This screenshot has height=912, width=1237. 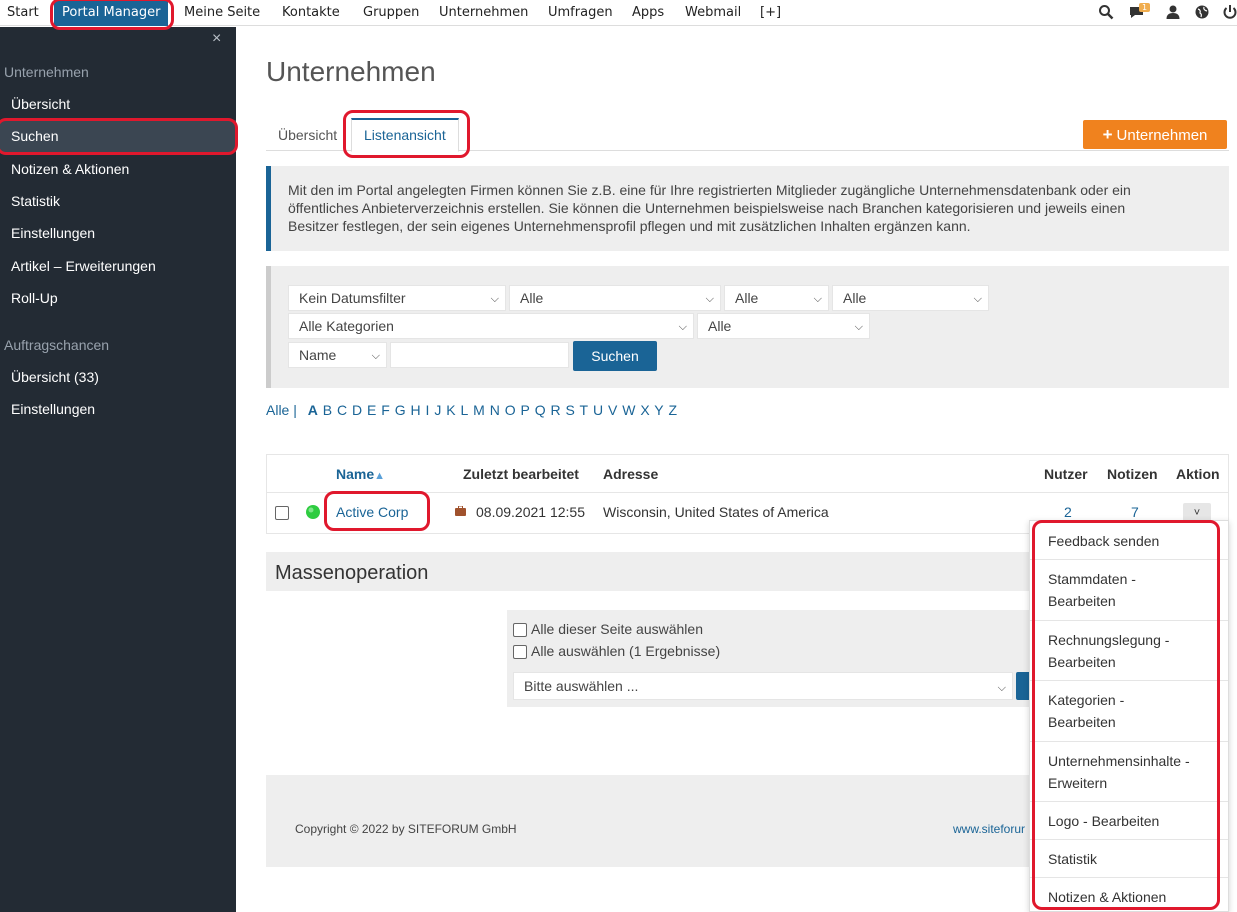 I want to click on nav-gruppen: Gruppen, so click(x=391, y=13).